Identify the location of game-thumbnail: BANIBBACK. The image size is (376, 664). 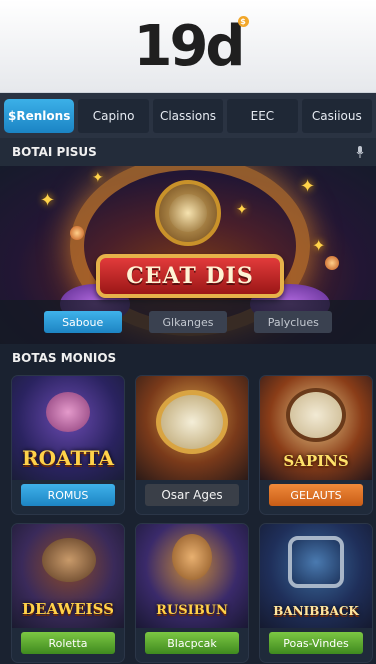
(316, 576).